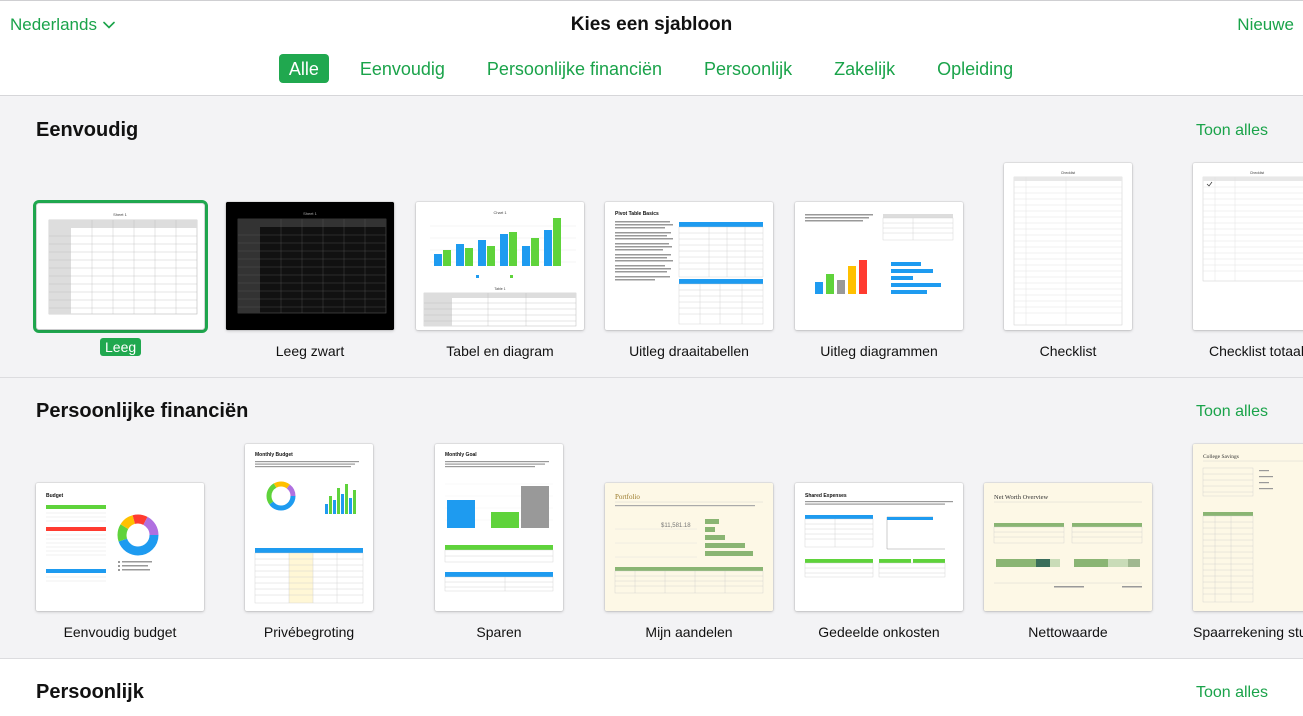 This screenshot has width=1303, height=716. I want to click on template-thumbnail: Net Worth Overview, so click(1068, 547).